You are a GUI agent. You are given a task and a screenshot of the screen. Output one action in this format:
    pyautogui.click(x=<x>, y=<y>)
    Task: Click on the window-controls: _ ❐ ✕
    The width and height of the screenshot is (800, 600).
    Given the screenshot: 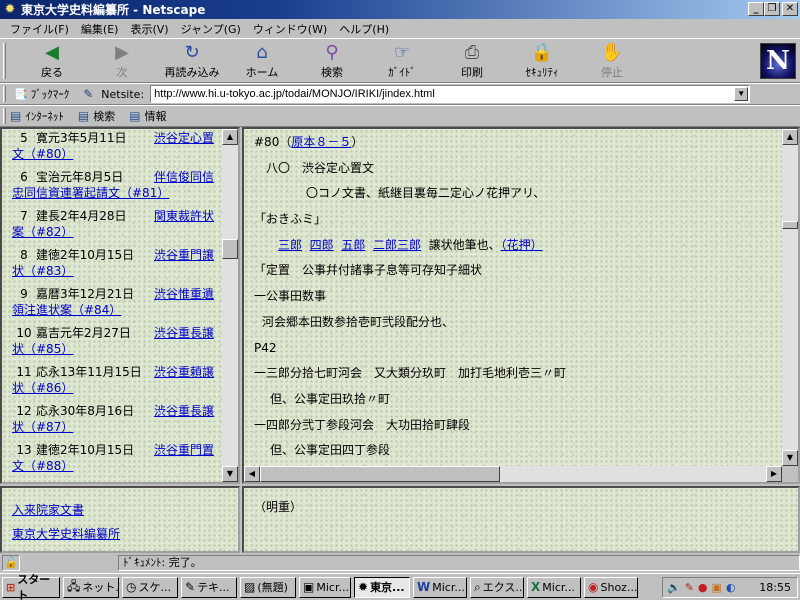 What is the action you would take?
    pyautogui.click(x=773, y=9)
    